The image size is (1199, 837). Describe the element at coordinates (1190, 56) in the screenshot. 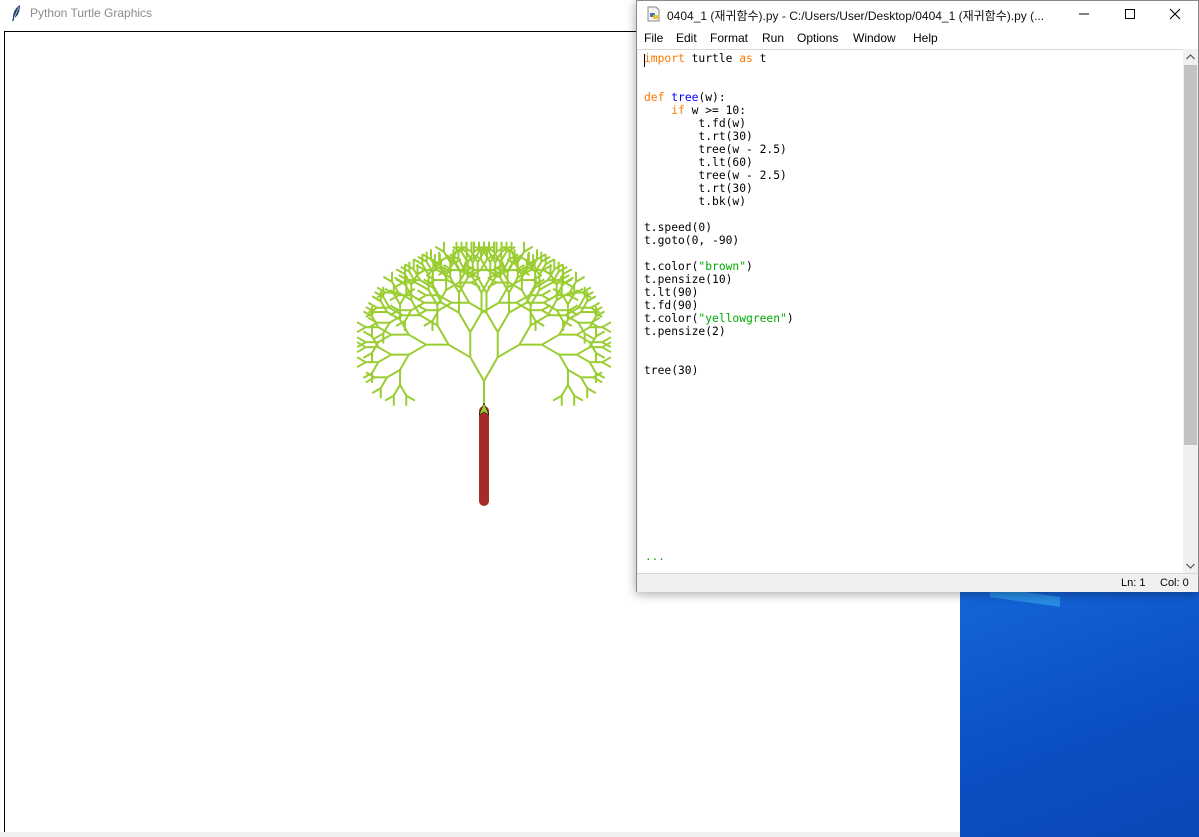

I see `scroll-up-button` at that location.